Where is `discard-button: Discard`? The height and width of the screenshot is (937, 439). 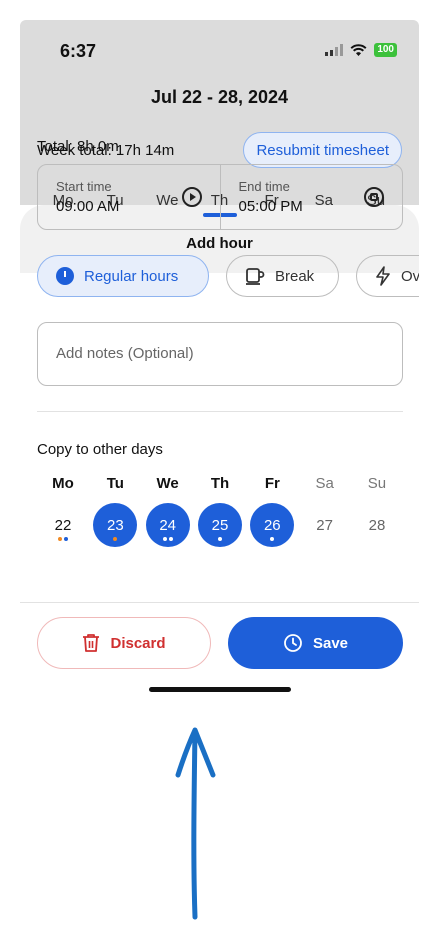 discard-button: Discard is located at coordinates (124, 643).